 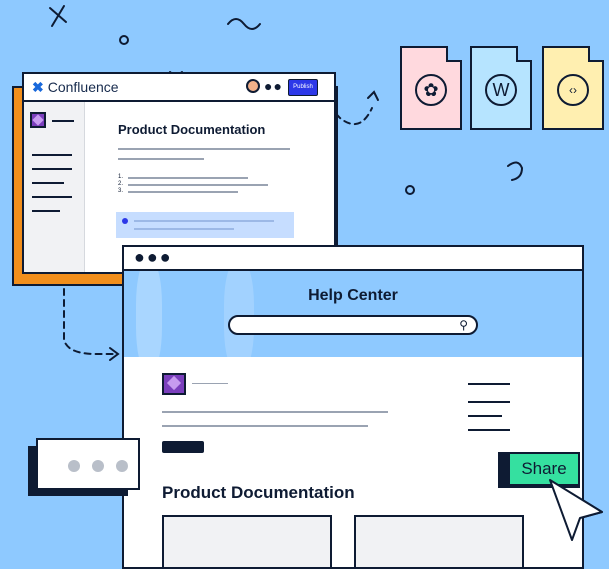 I want to click on confluence-topbar: ✖ Confluence ●● Publish, so click(x=179, y=88).